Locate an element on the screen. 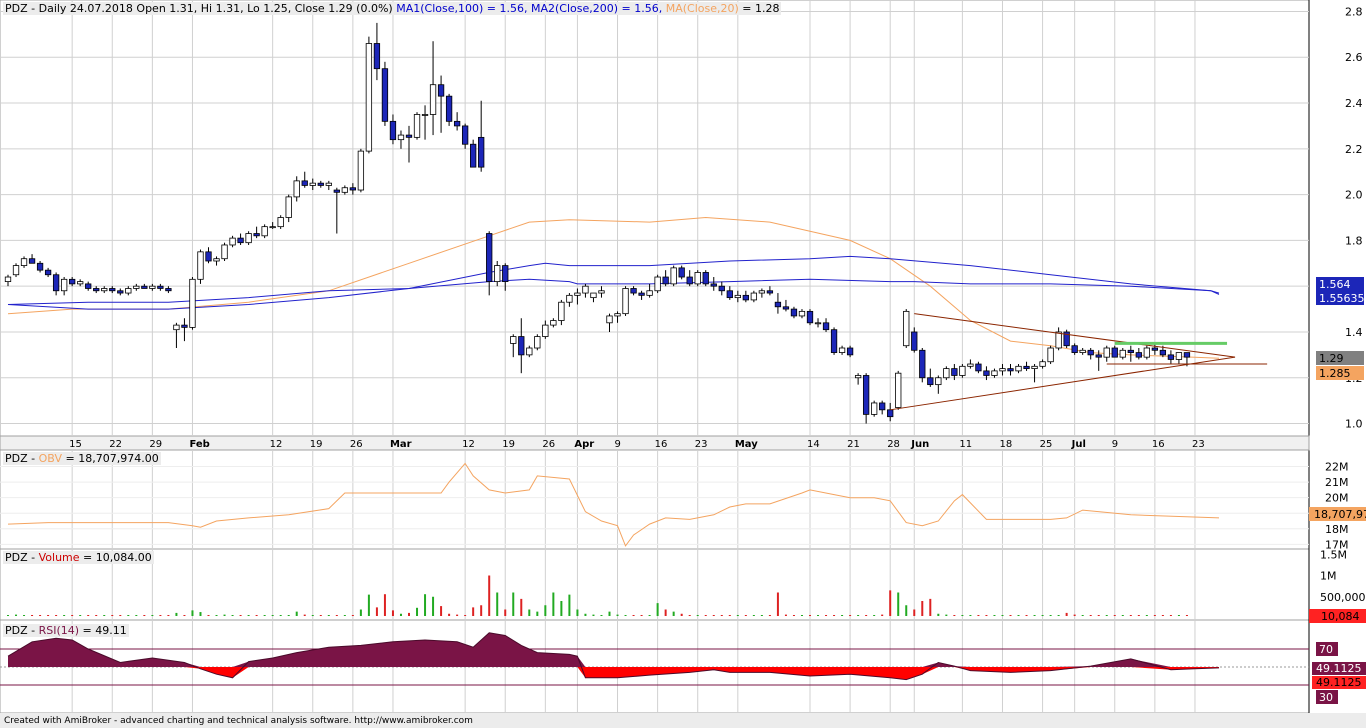  volume-legend: Volume is located at coordinates (59, 557).